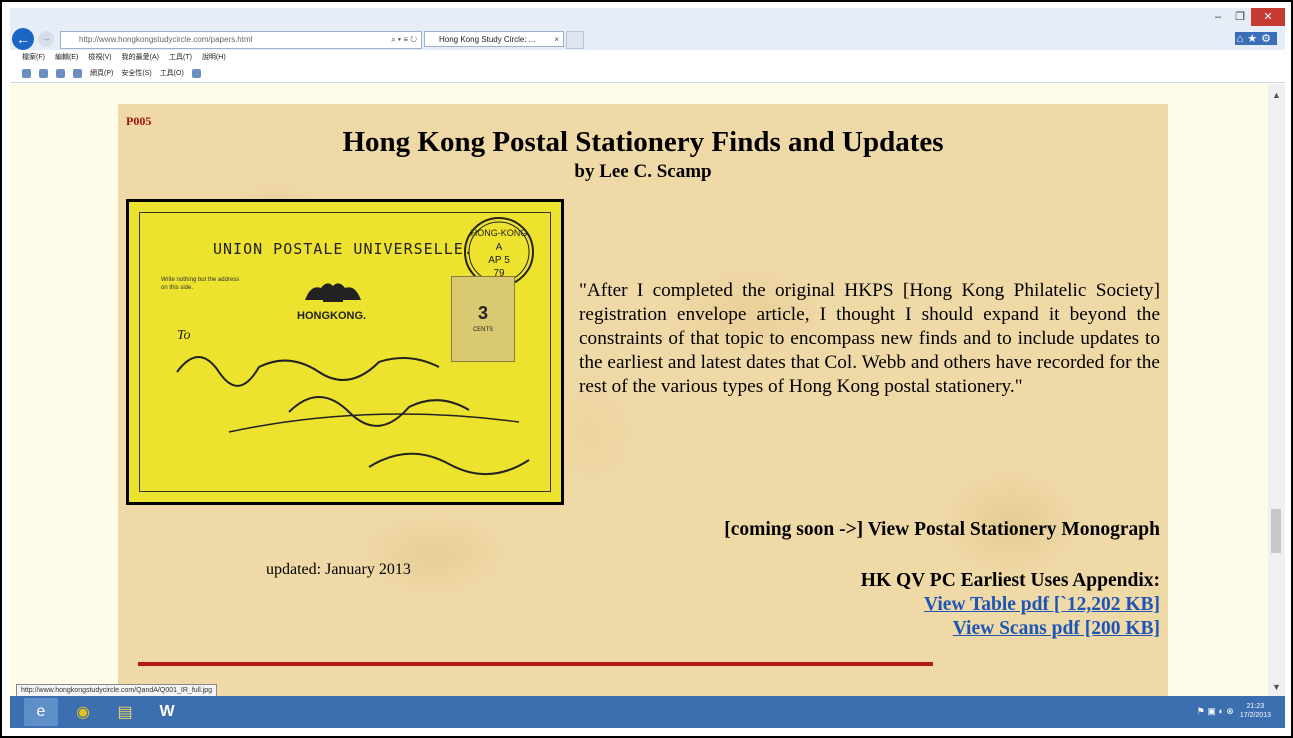 This screenshot has height=738, width=1293. I want to click on menu-bar: 檔案(F) 編輯(E) 檢視(V) 我的最愛(A) 工具(T) 說明(H), so click(124, 57).